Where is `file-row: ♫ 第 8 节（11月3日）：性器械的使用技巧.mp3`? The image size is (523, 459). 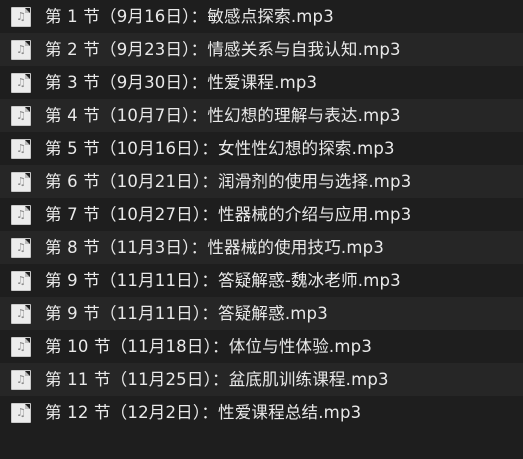 file-row: ♫ 第 8 节（11月3日）：性器械的使用技巧.mp3 is located at coordinates (261, 247).